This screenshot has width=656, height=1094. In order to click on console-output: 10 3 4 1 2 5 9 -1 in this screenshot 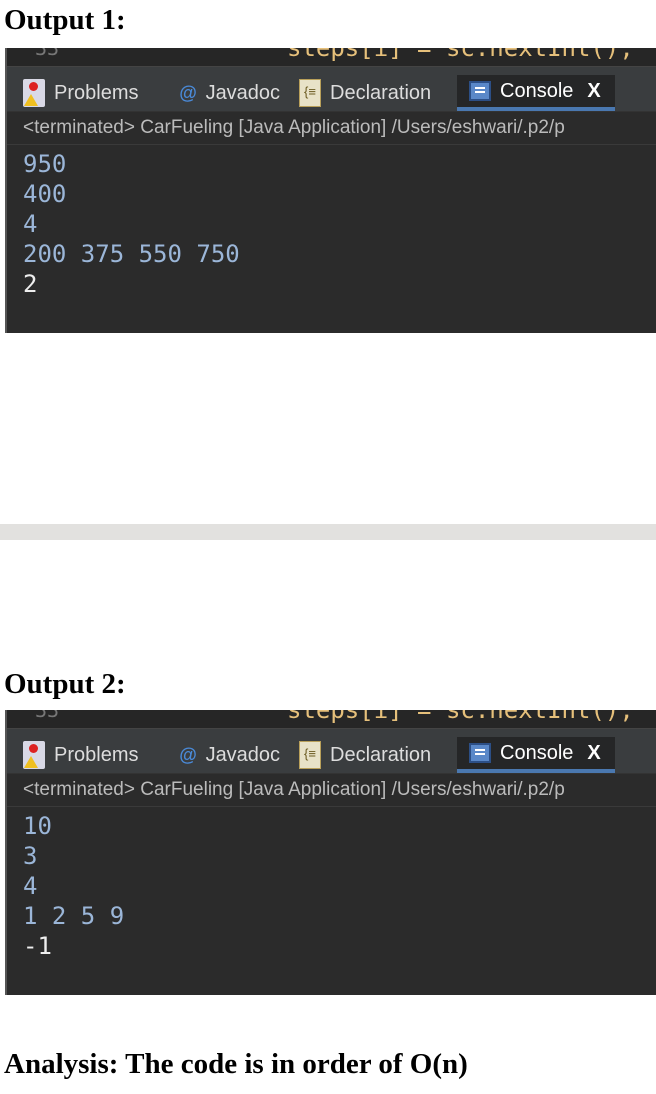, I will do `click(331, 884)`.